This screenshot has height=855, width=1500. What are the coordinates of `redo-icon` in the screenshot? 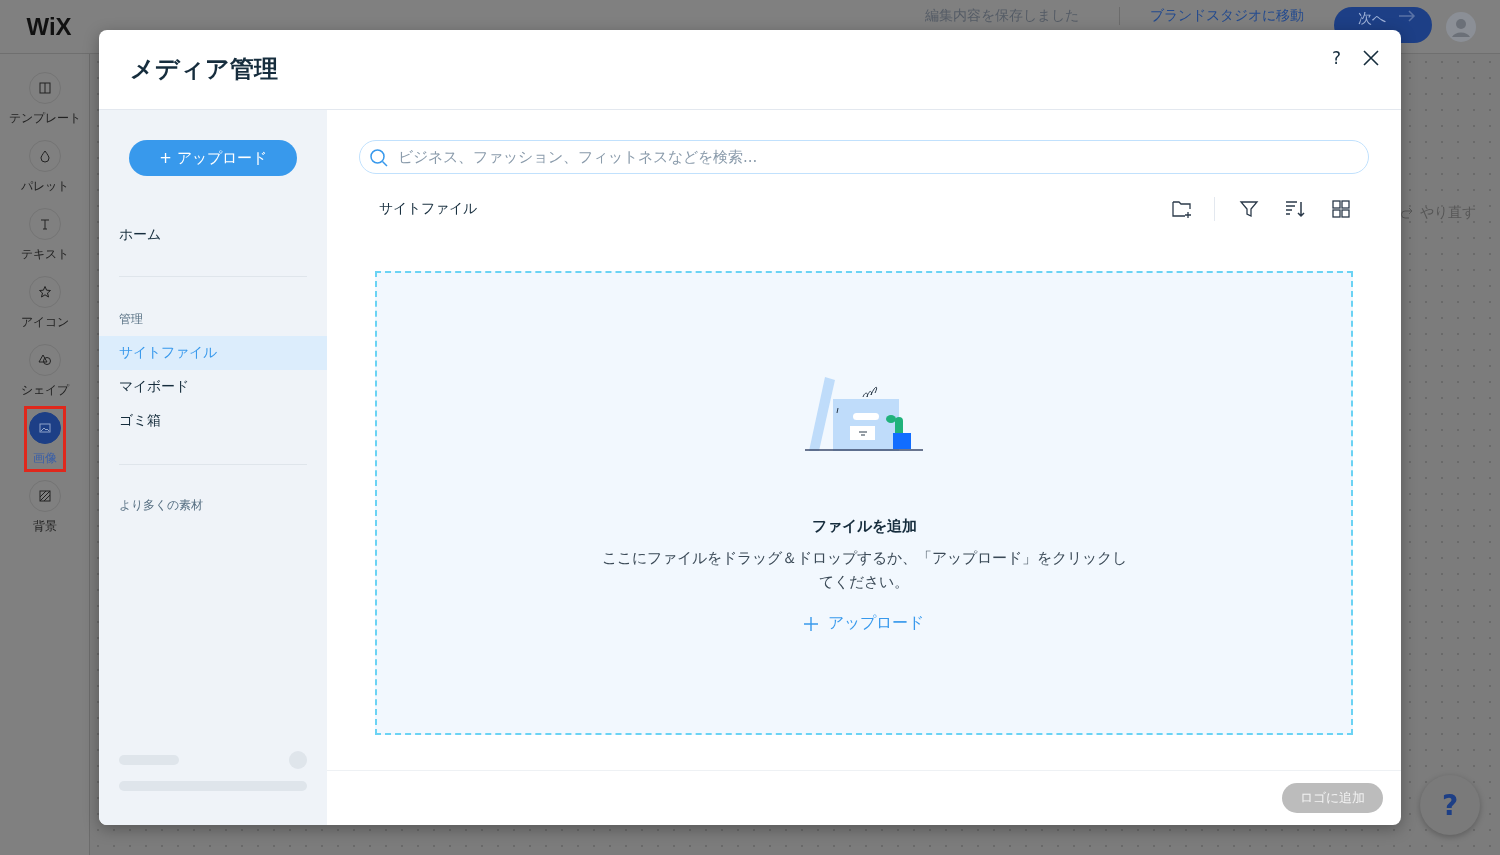 It's located at (1407, 213).